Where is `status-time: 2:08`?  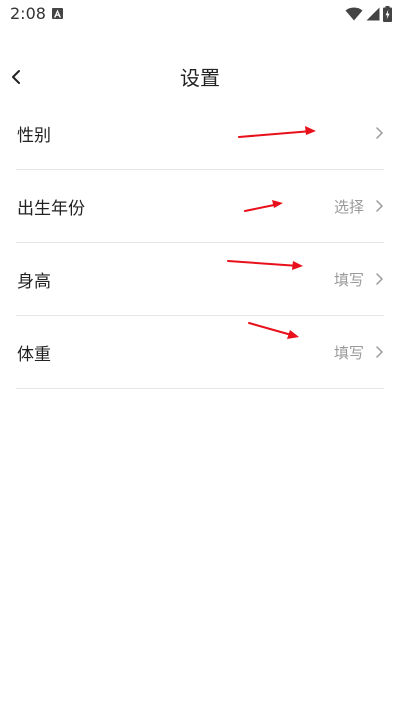
status-time: 2:08 is located at coordinates (28, 13).